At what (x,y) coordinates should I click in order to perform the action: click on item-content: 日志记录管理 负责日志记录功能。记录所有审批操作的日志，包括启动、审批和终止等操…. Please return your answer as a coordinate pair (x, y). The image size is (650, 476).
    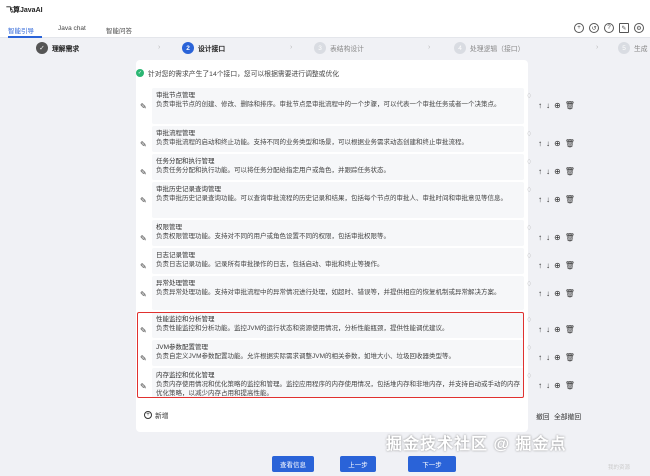
    Looking at the image, I should click on (338, 261).